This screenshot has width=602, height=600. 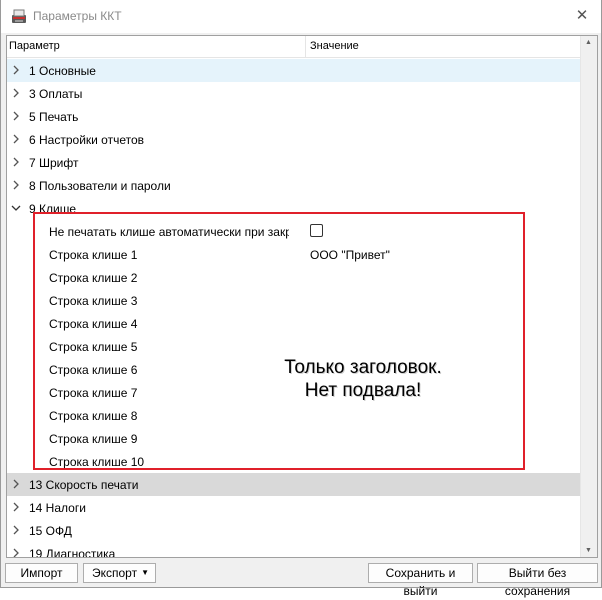 I want to click on vertical-scrollbar: ▲ ▼, so click(x=588, y=296).